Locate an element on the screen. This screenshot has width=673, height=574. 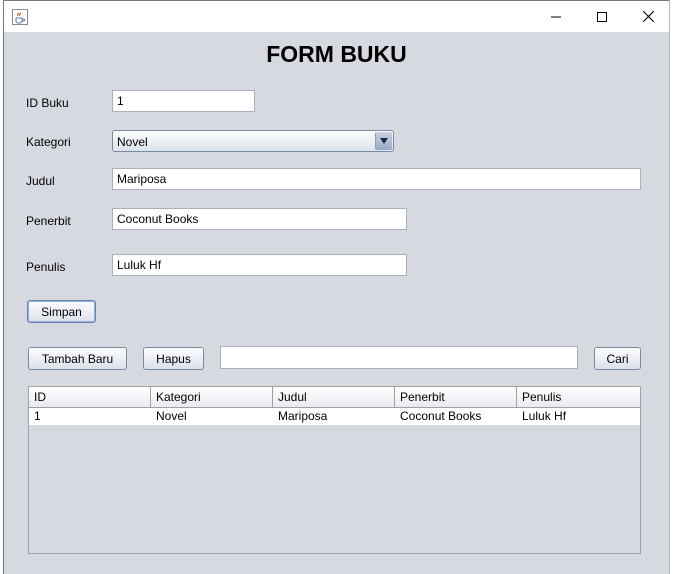
column-header-publisher: Penerbit is located at coordinates (456, 397).